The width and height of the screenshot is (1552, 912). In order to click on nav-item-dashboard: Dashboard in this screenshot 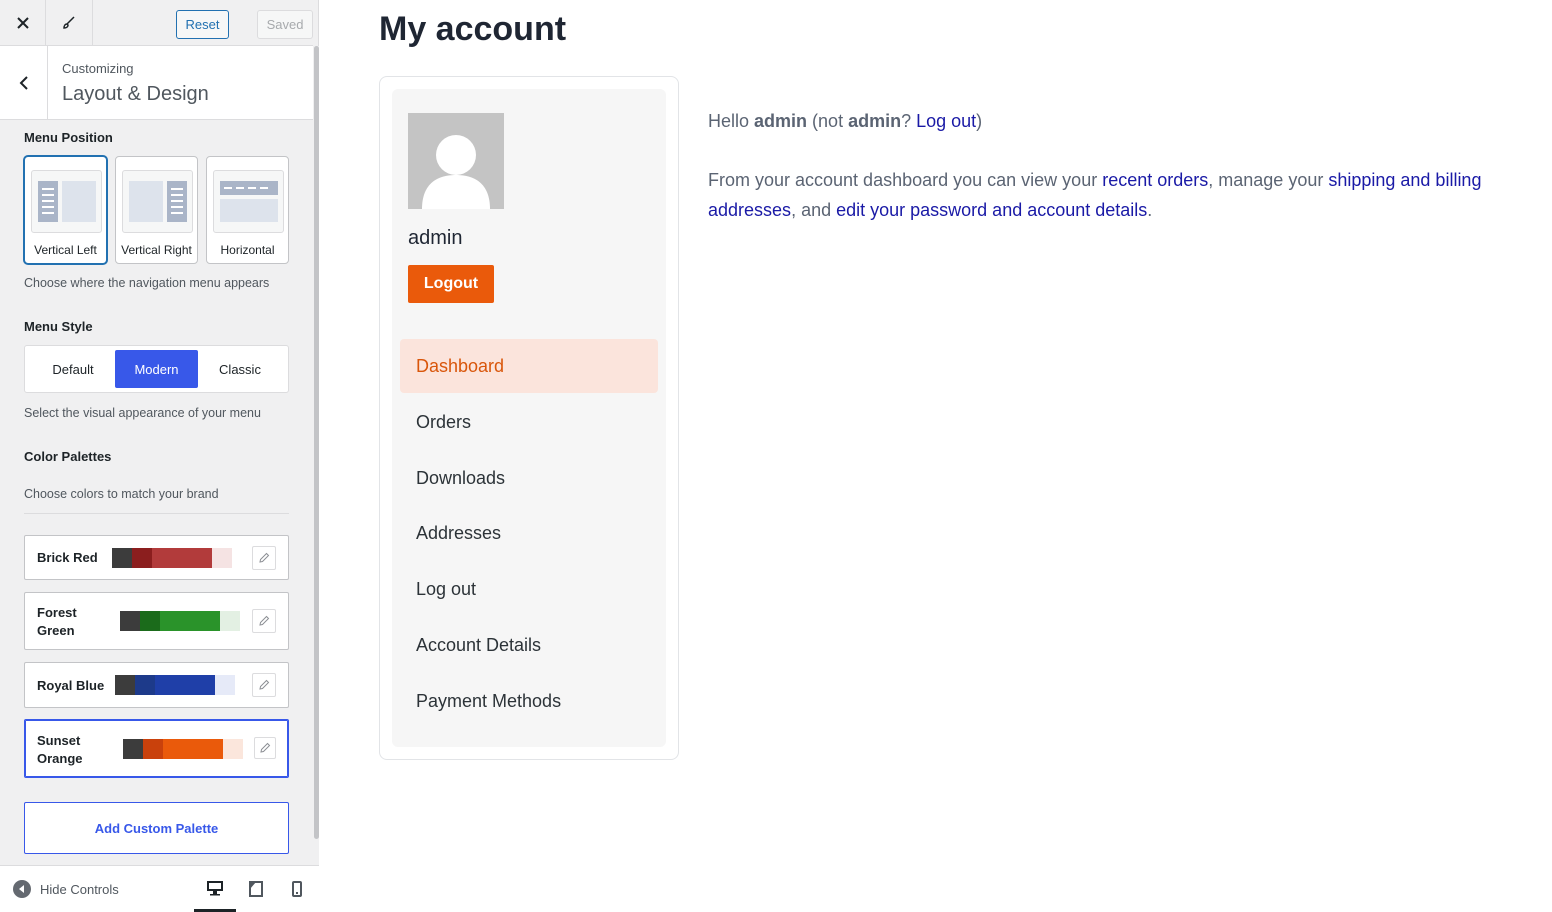, I will do `click(529, 366)`.